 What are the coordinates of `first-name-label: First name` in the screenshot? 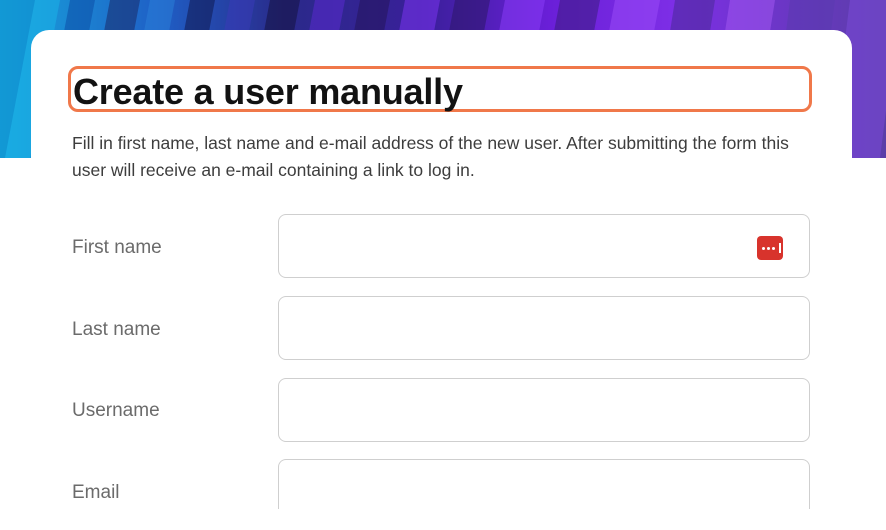 It's located at (117, 247).